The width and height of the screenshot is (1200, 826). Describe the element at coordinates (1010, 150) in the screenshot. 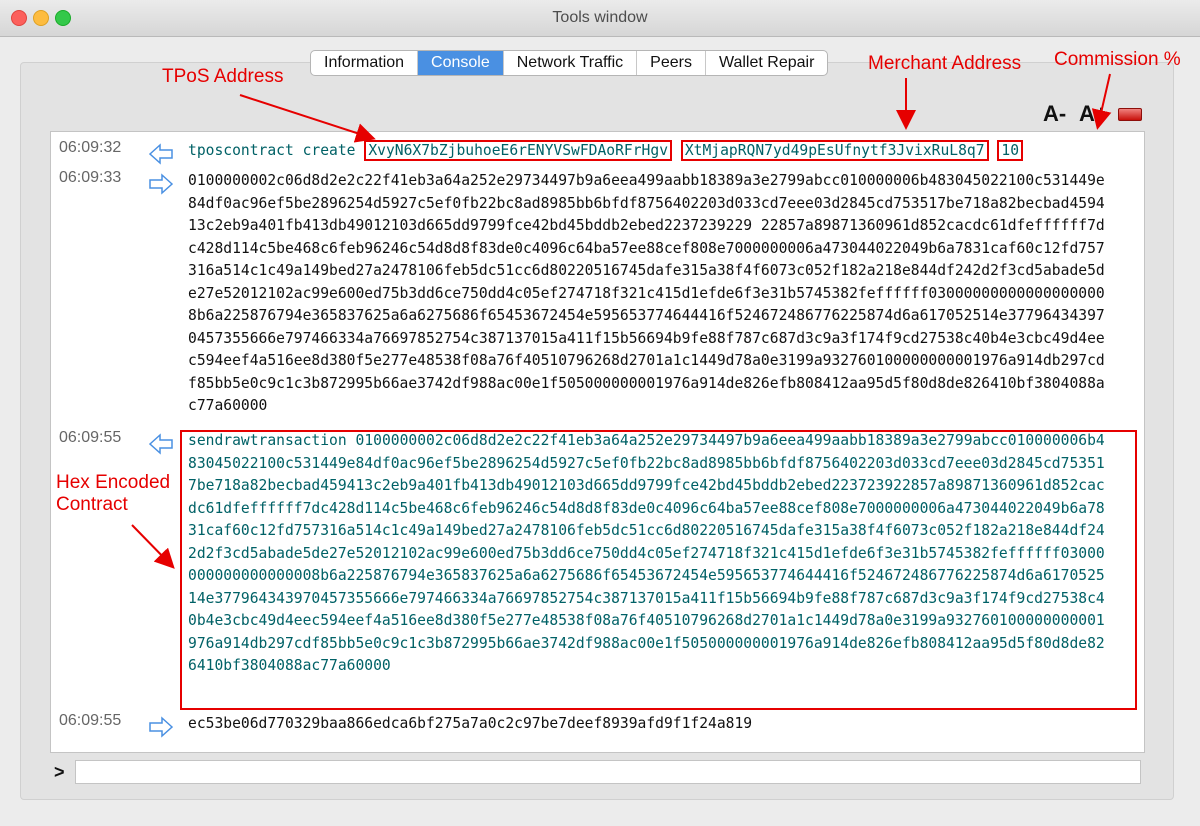

I see `commission-value: 10` at that location.